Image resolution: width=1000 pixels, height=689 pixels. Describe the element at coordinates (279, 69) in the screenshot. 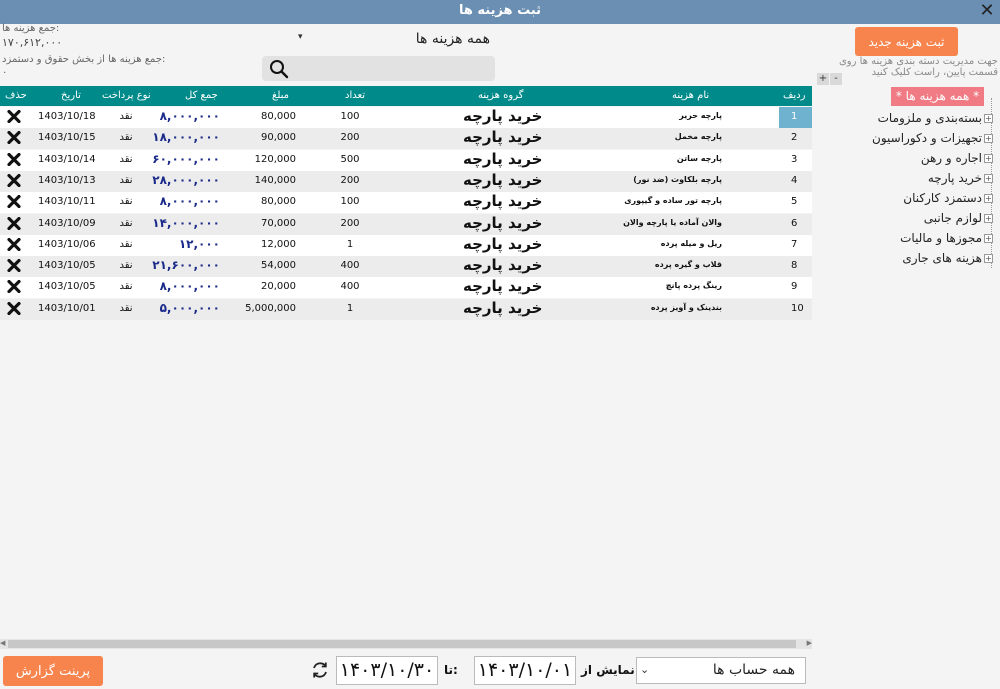

I see `search-icon` at that location.